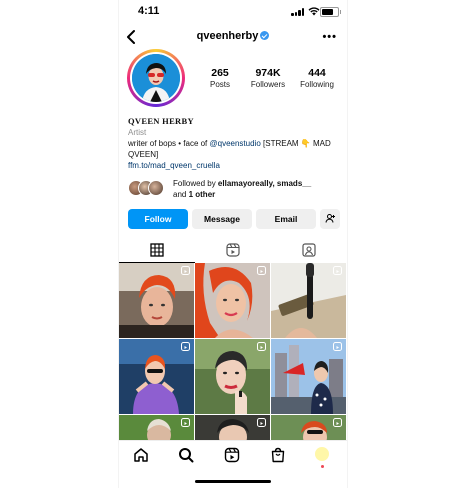 This screenshot has width=474, height=488. Describe the element at coordinates (286, 219) in the screenshot. I see `email-button: Email` at that location.